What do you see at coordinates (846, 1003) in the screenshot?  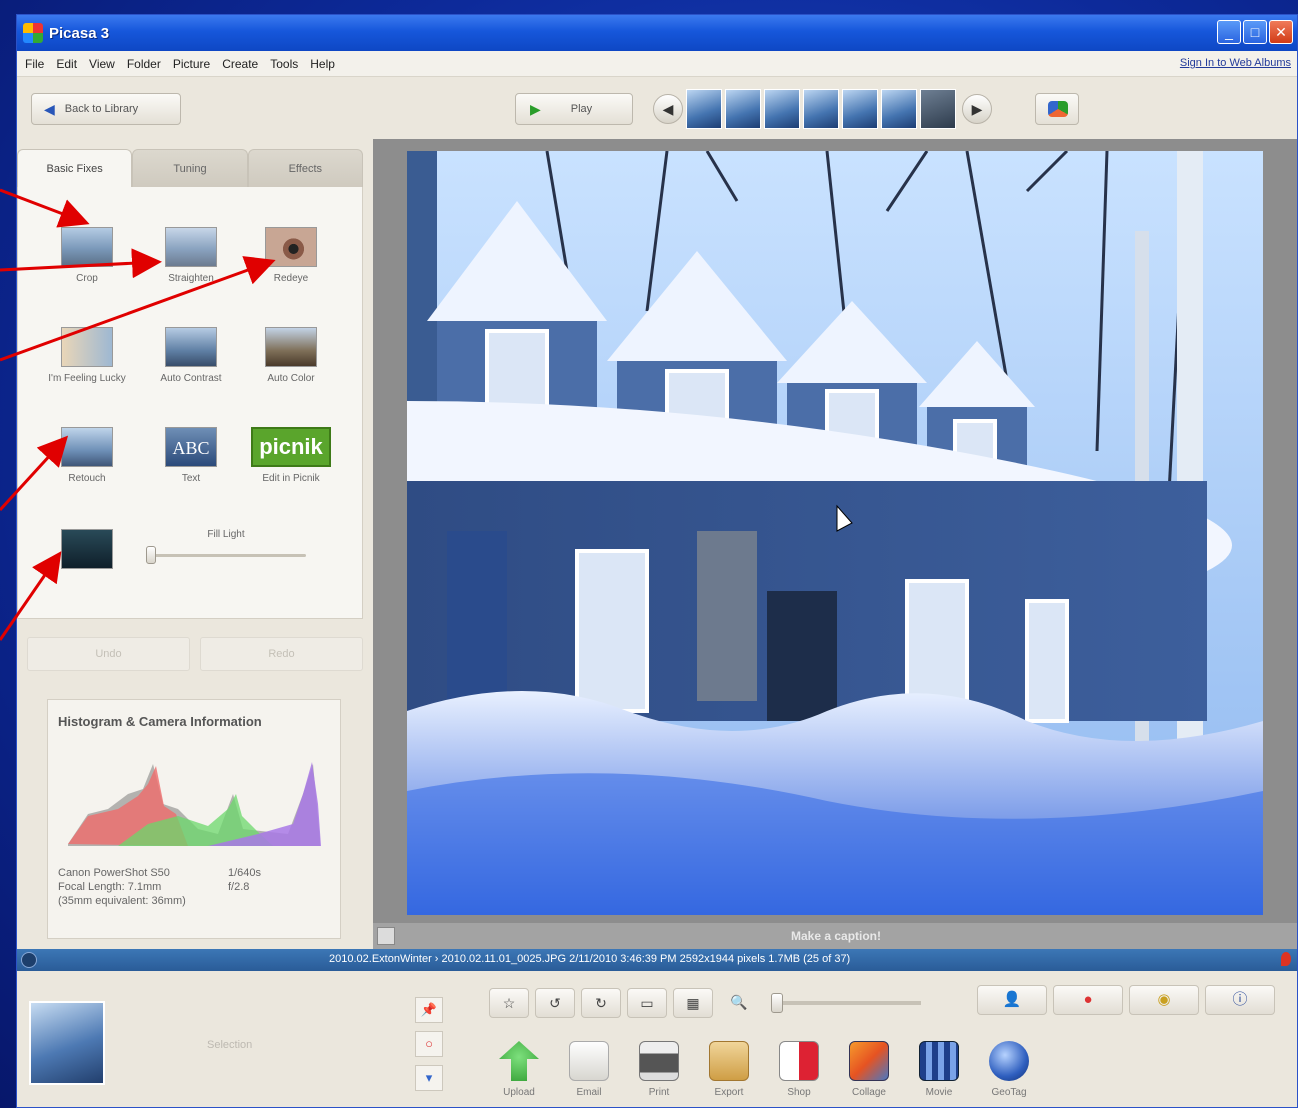 I see `zoom-slider` at bounding box center [846, 1003].